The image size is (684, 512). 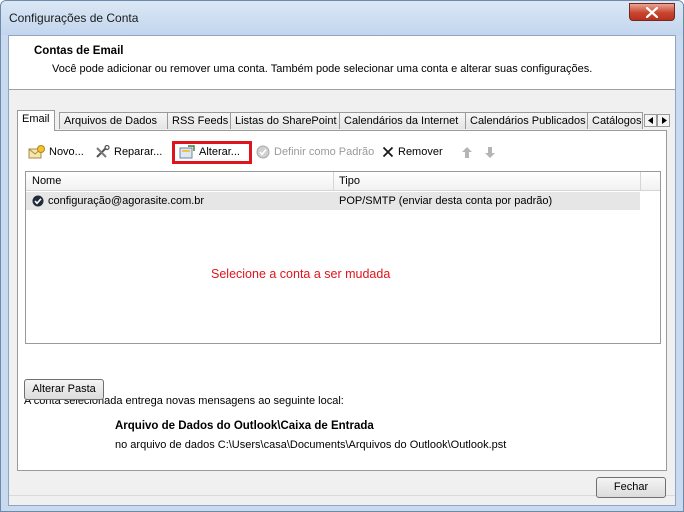 I want to click on tab-email: Email, so click(x=36, y=120).